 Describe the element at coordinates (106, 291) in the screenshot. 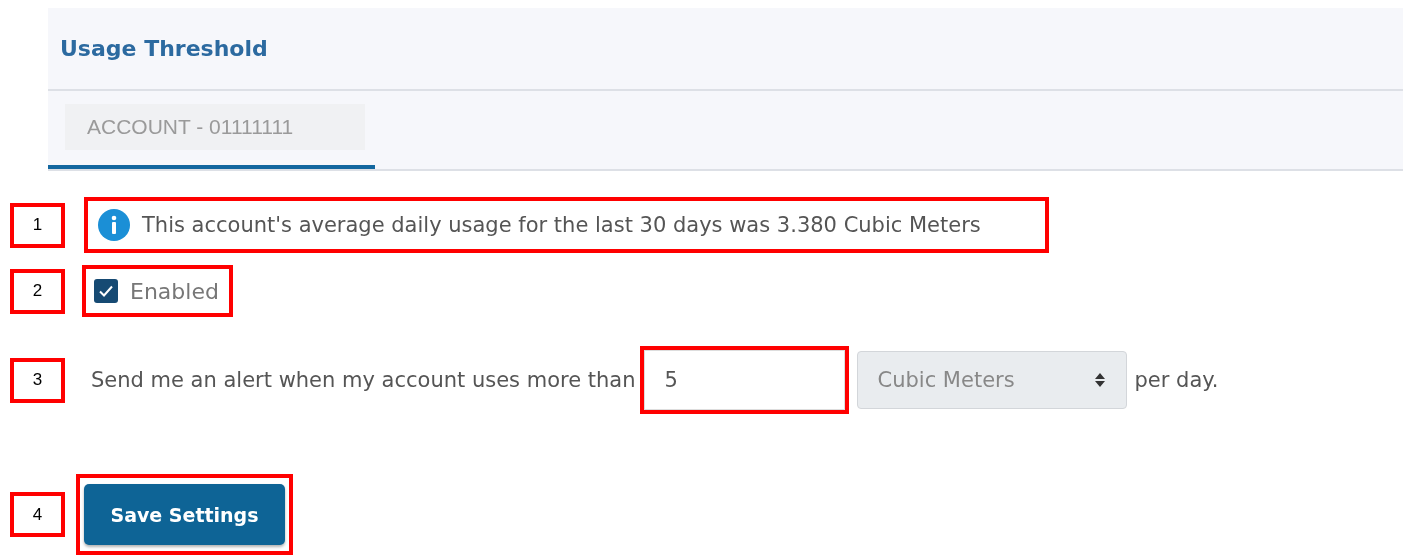

I see `enabled-checkbox` at that location.